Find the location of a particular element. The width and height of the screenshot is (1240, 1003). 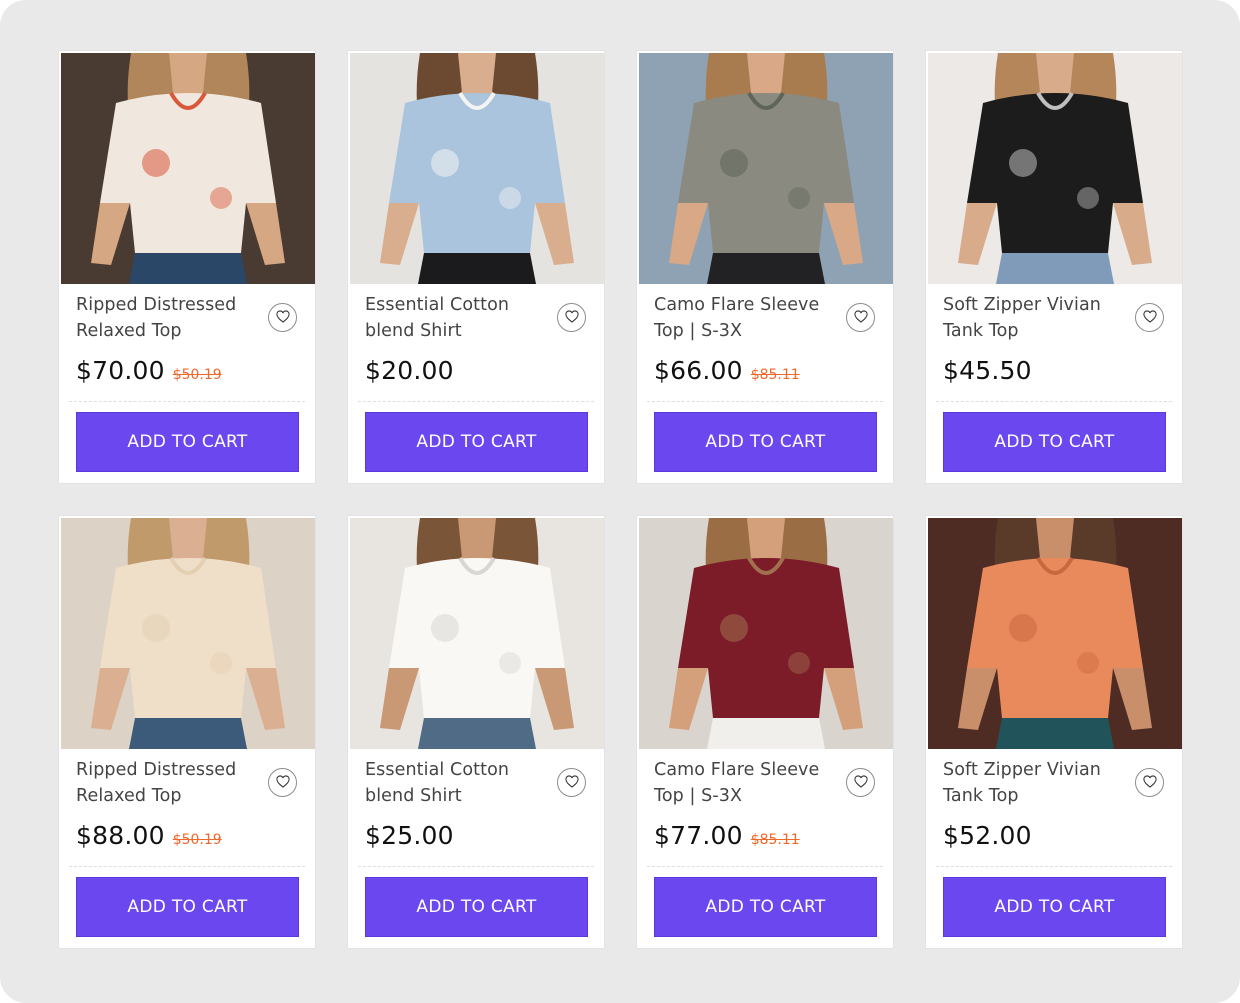

product-price: $77.00 is located at coordinates (698, 835).